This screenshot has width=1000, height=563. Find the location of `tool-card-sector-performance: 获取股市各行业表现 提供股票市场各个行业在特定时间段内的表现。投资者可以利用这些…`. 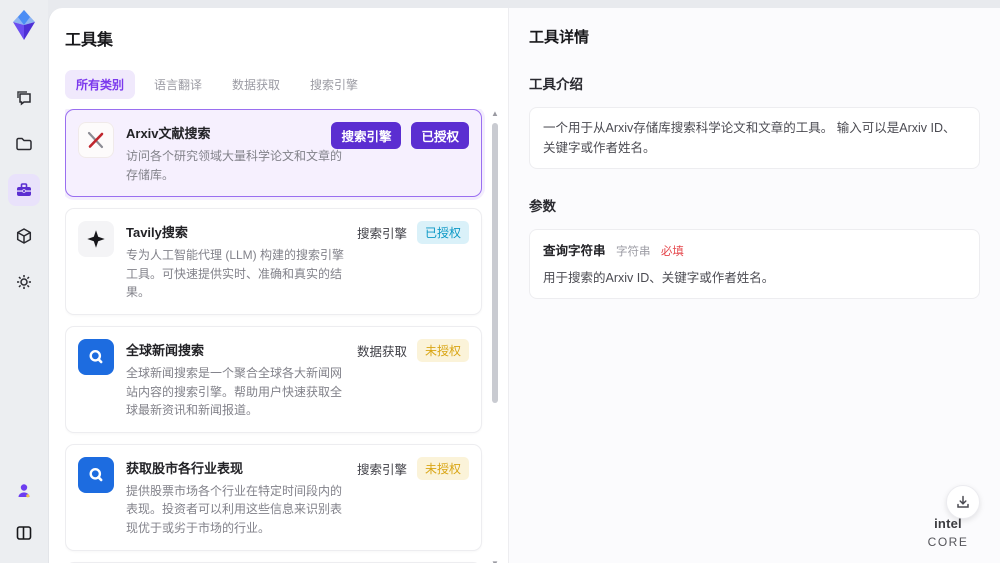

tool-card-sector-performance: 获取股市各行业表现 提供股票市场各个行业在特定时间段内的表现。投资者可以利用这些… is located at coordinates (273, 497).